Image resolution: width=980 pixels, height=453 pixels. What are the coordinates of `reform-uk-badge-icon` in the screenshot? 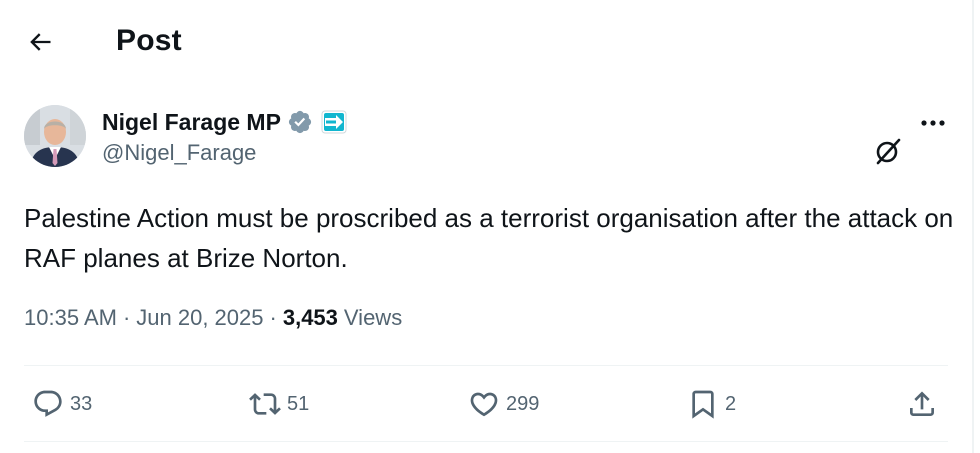 It's located at (334, 122).